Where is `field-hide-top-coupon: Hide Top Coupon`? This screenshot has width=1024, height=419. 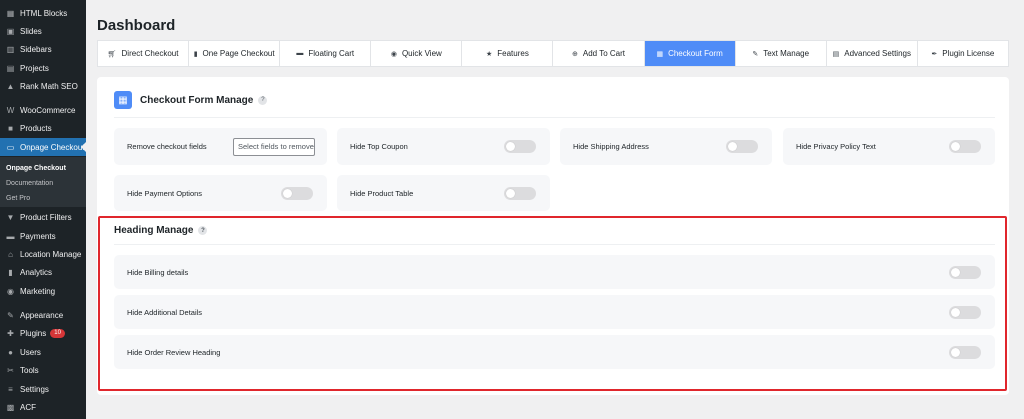
field-hide-top-coupon: Hide Top Coupon is located at coordinates (443, 146).